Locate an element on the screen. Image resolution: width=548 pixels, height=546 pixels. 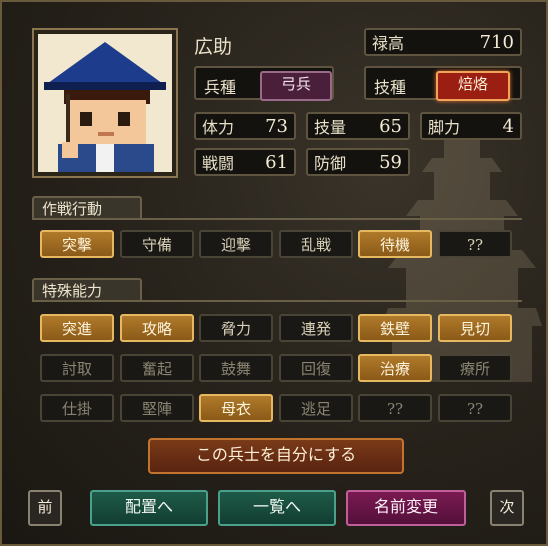
make-own-soldier-button: この兵士を自分にする is located at coordinates (276, 456).